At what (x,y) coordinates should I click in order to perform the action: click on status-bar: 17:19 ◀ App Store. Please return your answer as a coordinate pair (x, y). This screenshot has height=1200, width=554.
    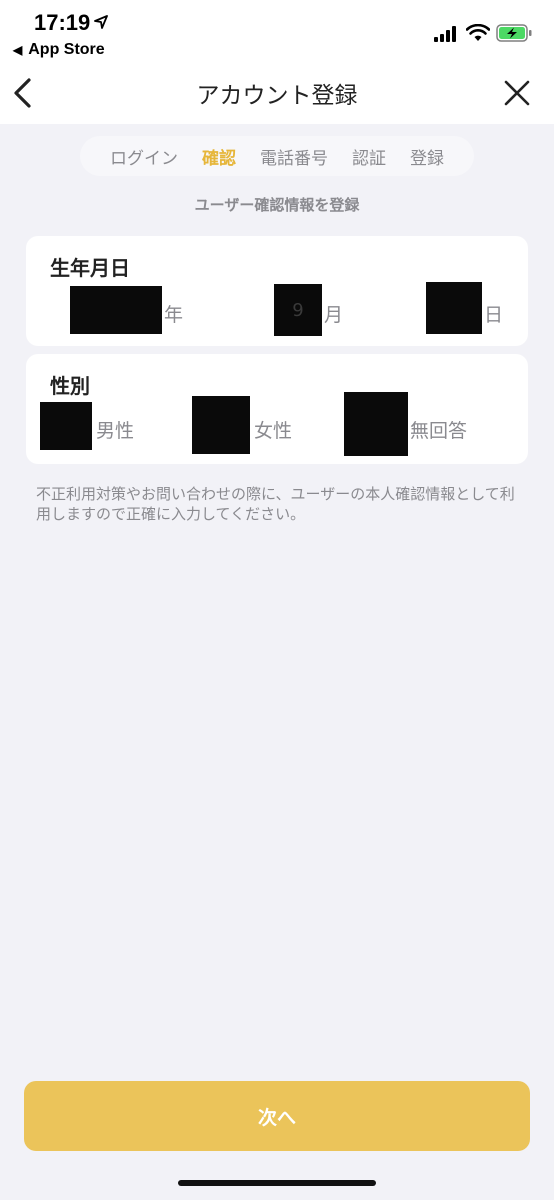
    Looking at the image, I should click on (277, 33).